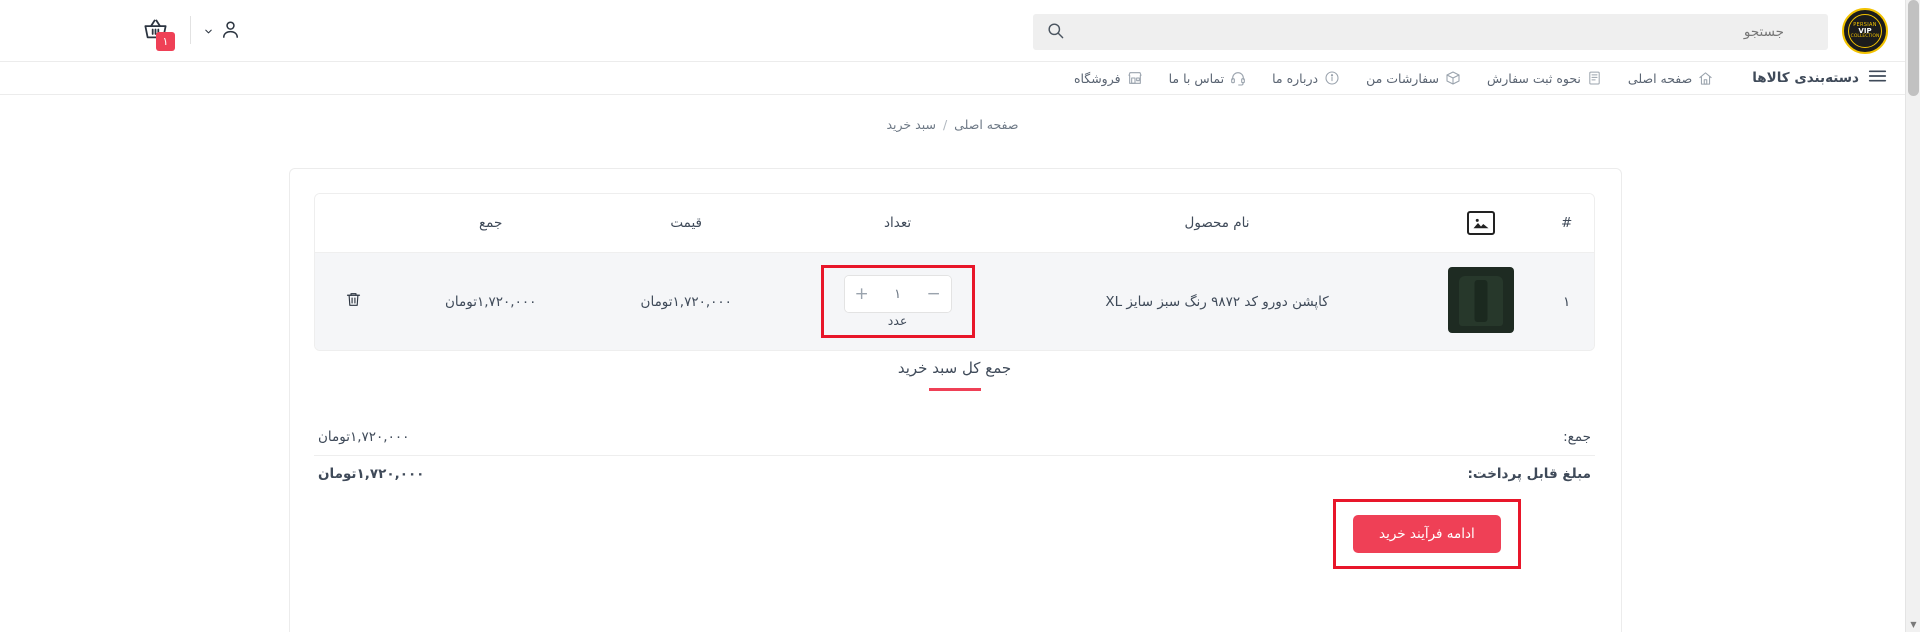  I want to click on nav-item-label: فروشگاه, so click(1097, 78).